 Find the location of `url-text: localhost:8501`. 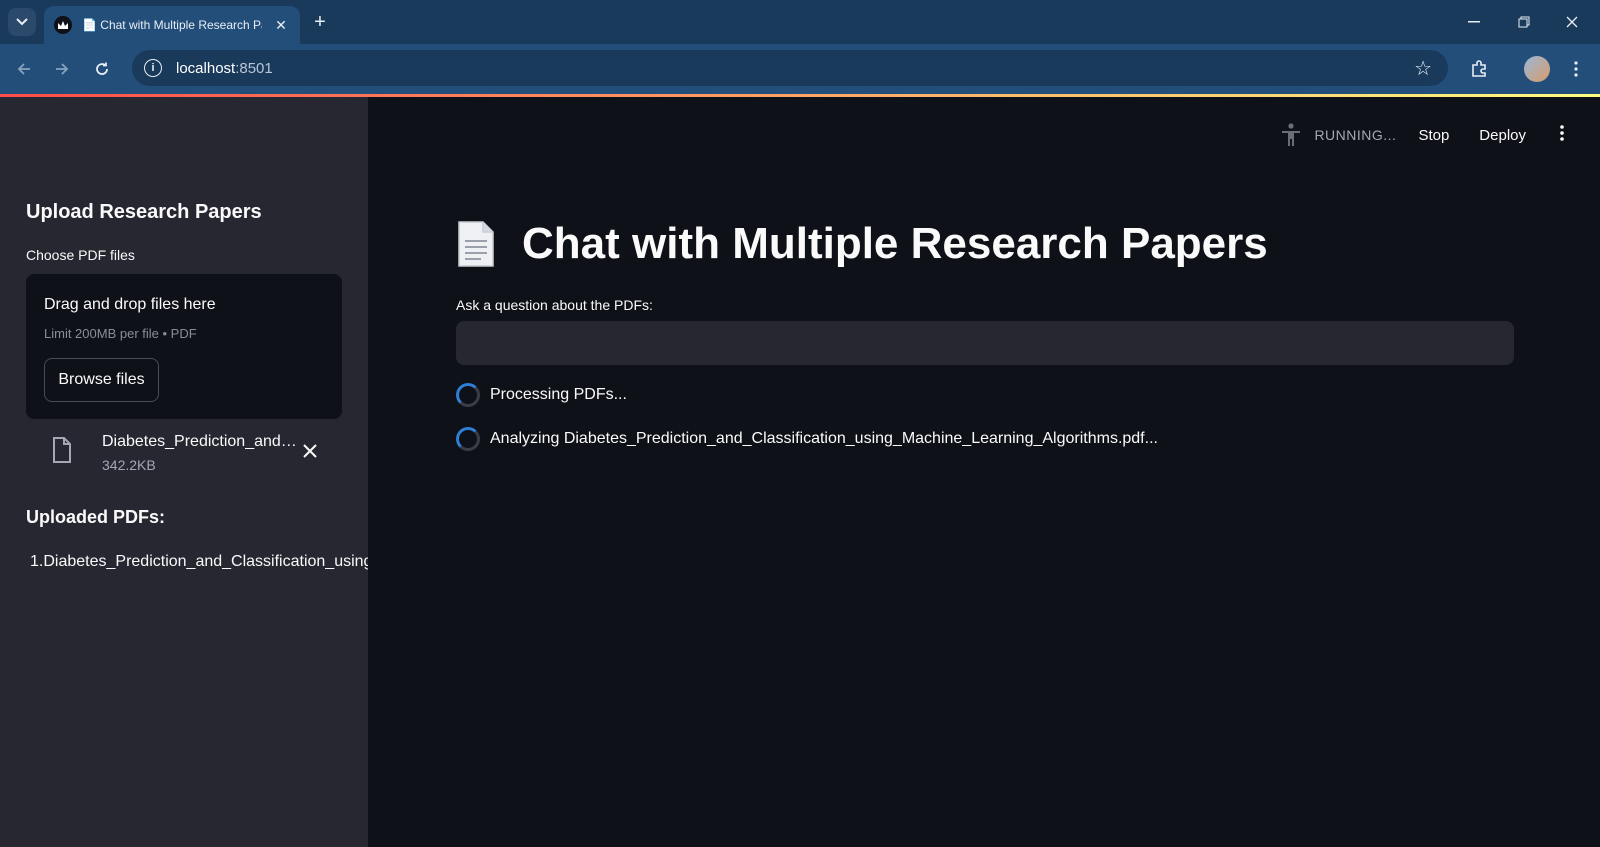

url-text: localhost:8501 is located at coordinates (224, 68).